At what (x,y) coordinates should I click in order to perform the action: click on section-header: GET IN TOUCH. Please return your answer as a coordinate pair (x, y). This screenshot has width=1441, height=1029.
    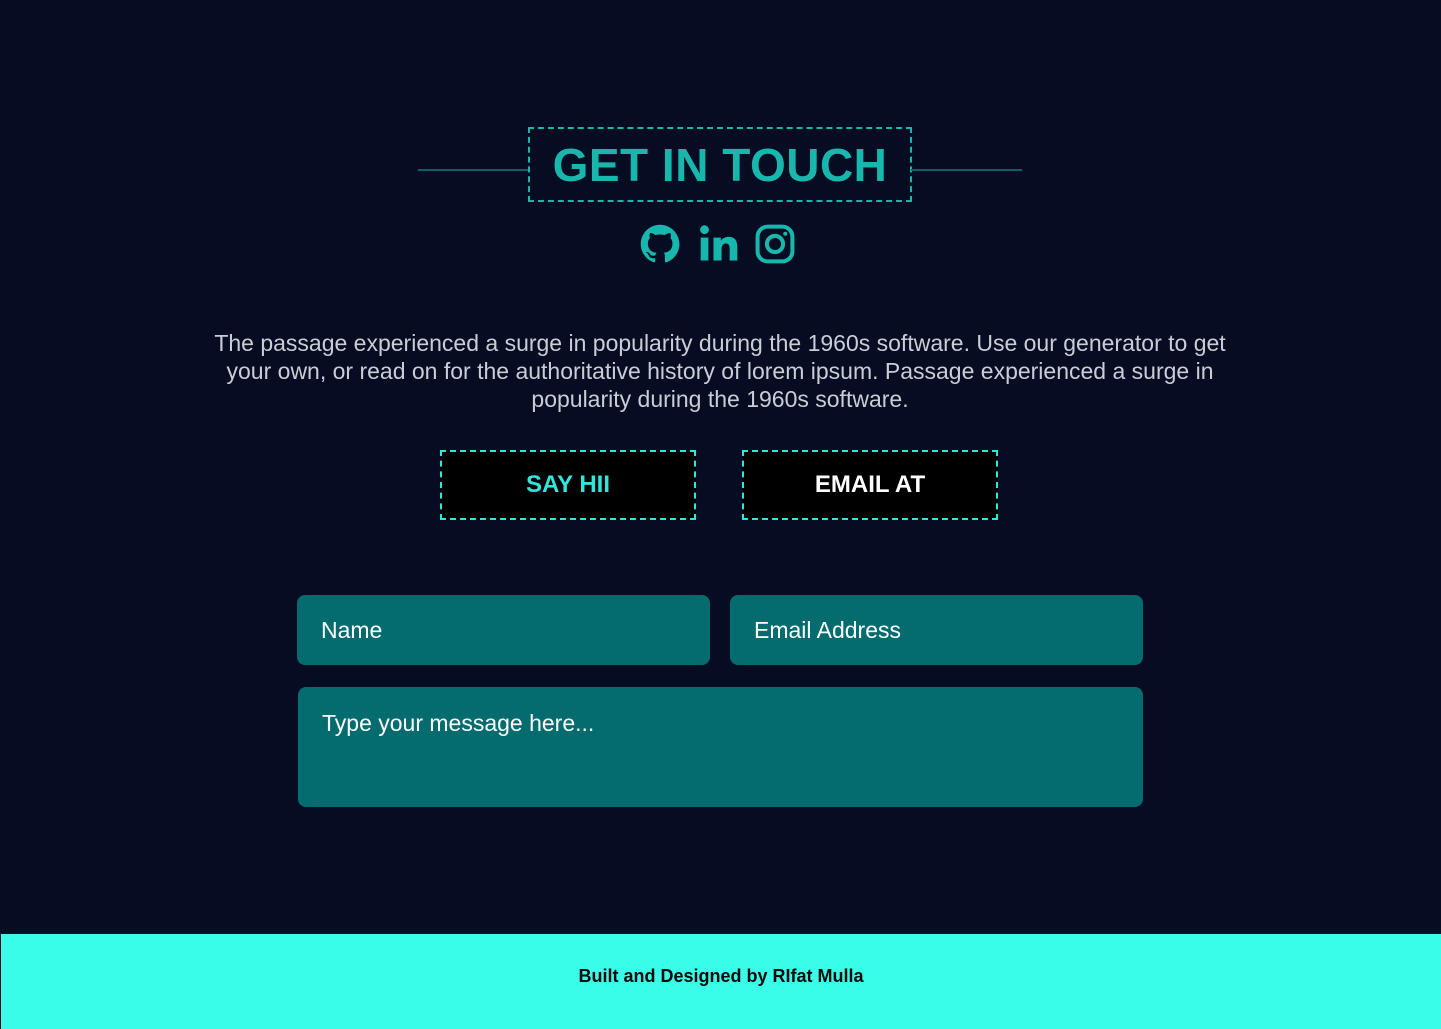
    Looking at the image, I should click on (720, 164).